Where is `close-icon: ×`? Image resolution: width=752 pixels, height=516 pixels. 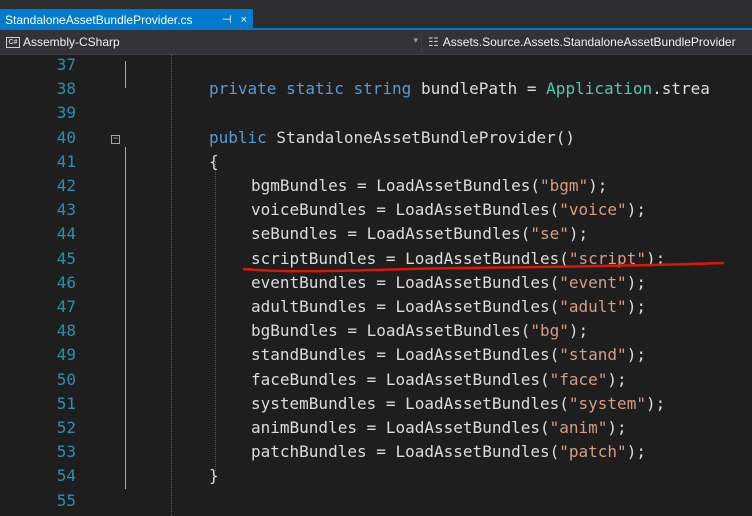 close-icon: × is located at coordinates (244, 20).